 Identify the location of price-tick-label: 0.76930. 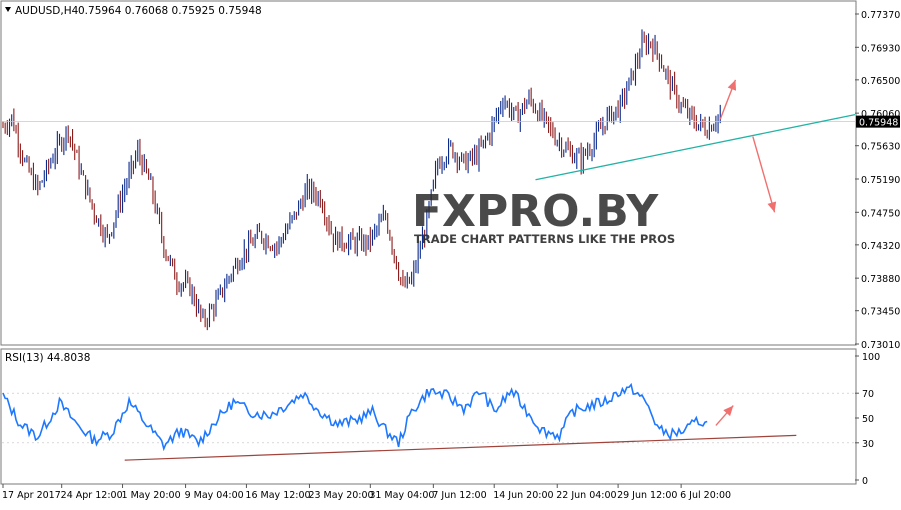
(880, 48).